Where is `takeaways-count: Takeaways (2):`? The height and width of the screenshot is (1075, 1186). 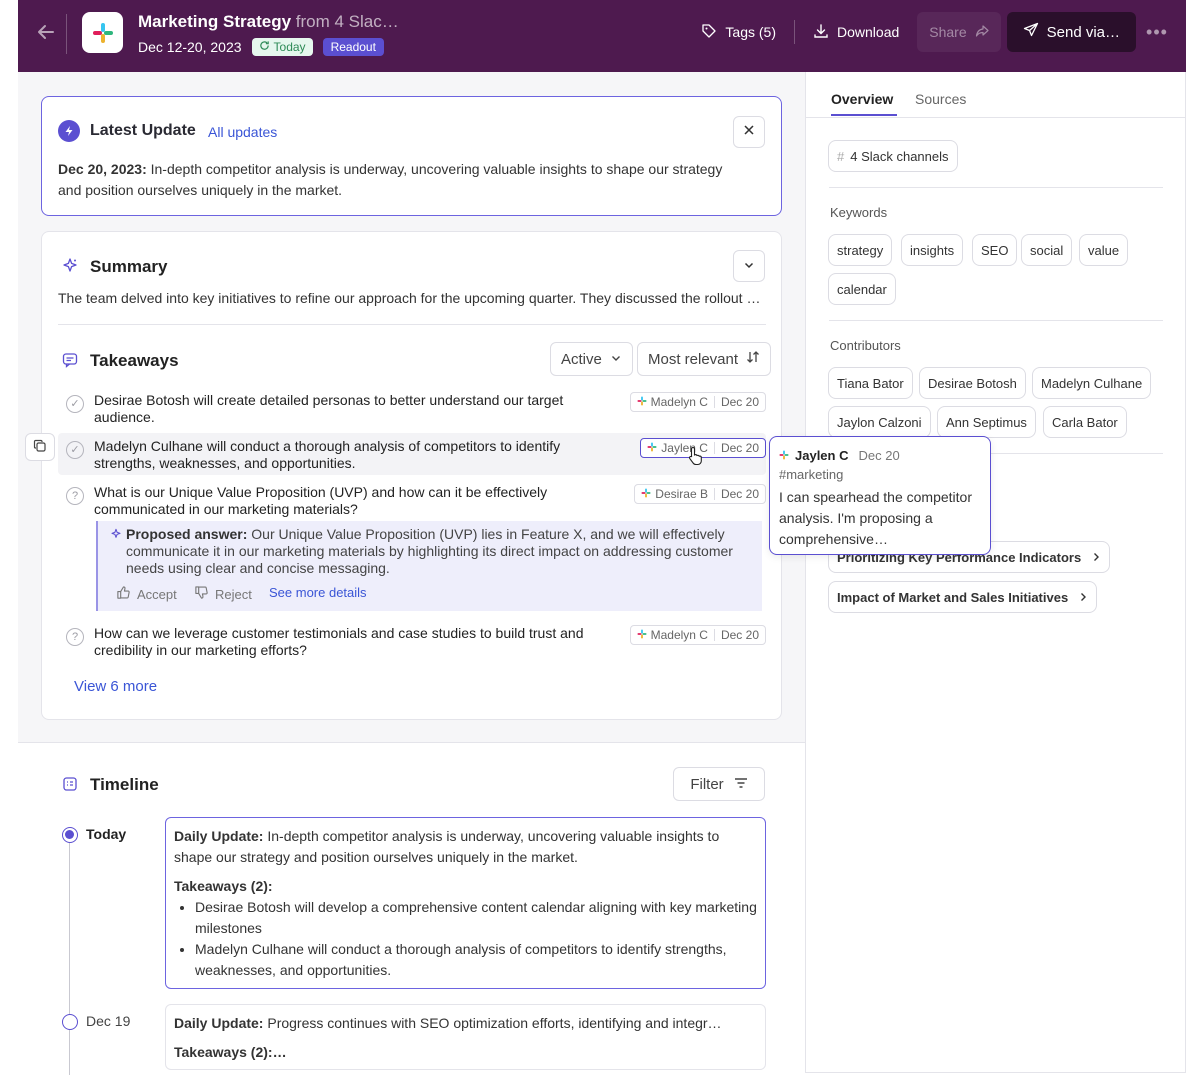 takeaways-count: Takeaways (2): is located at coordinates (223, 886).